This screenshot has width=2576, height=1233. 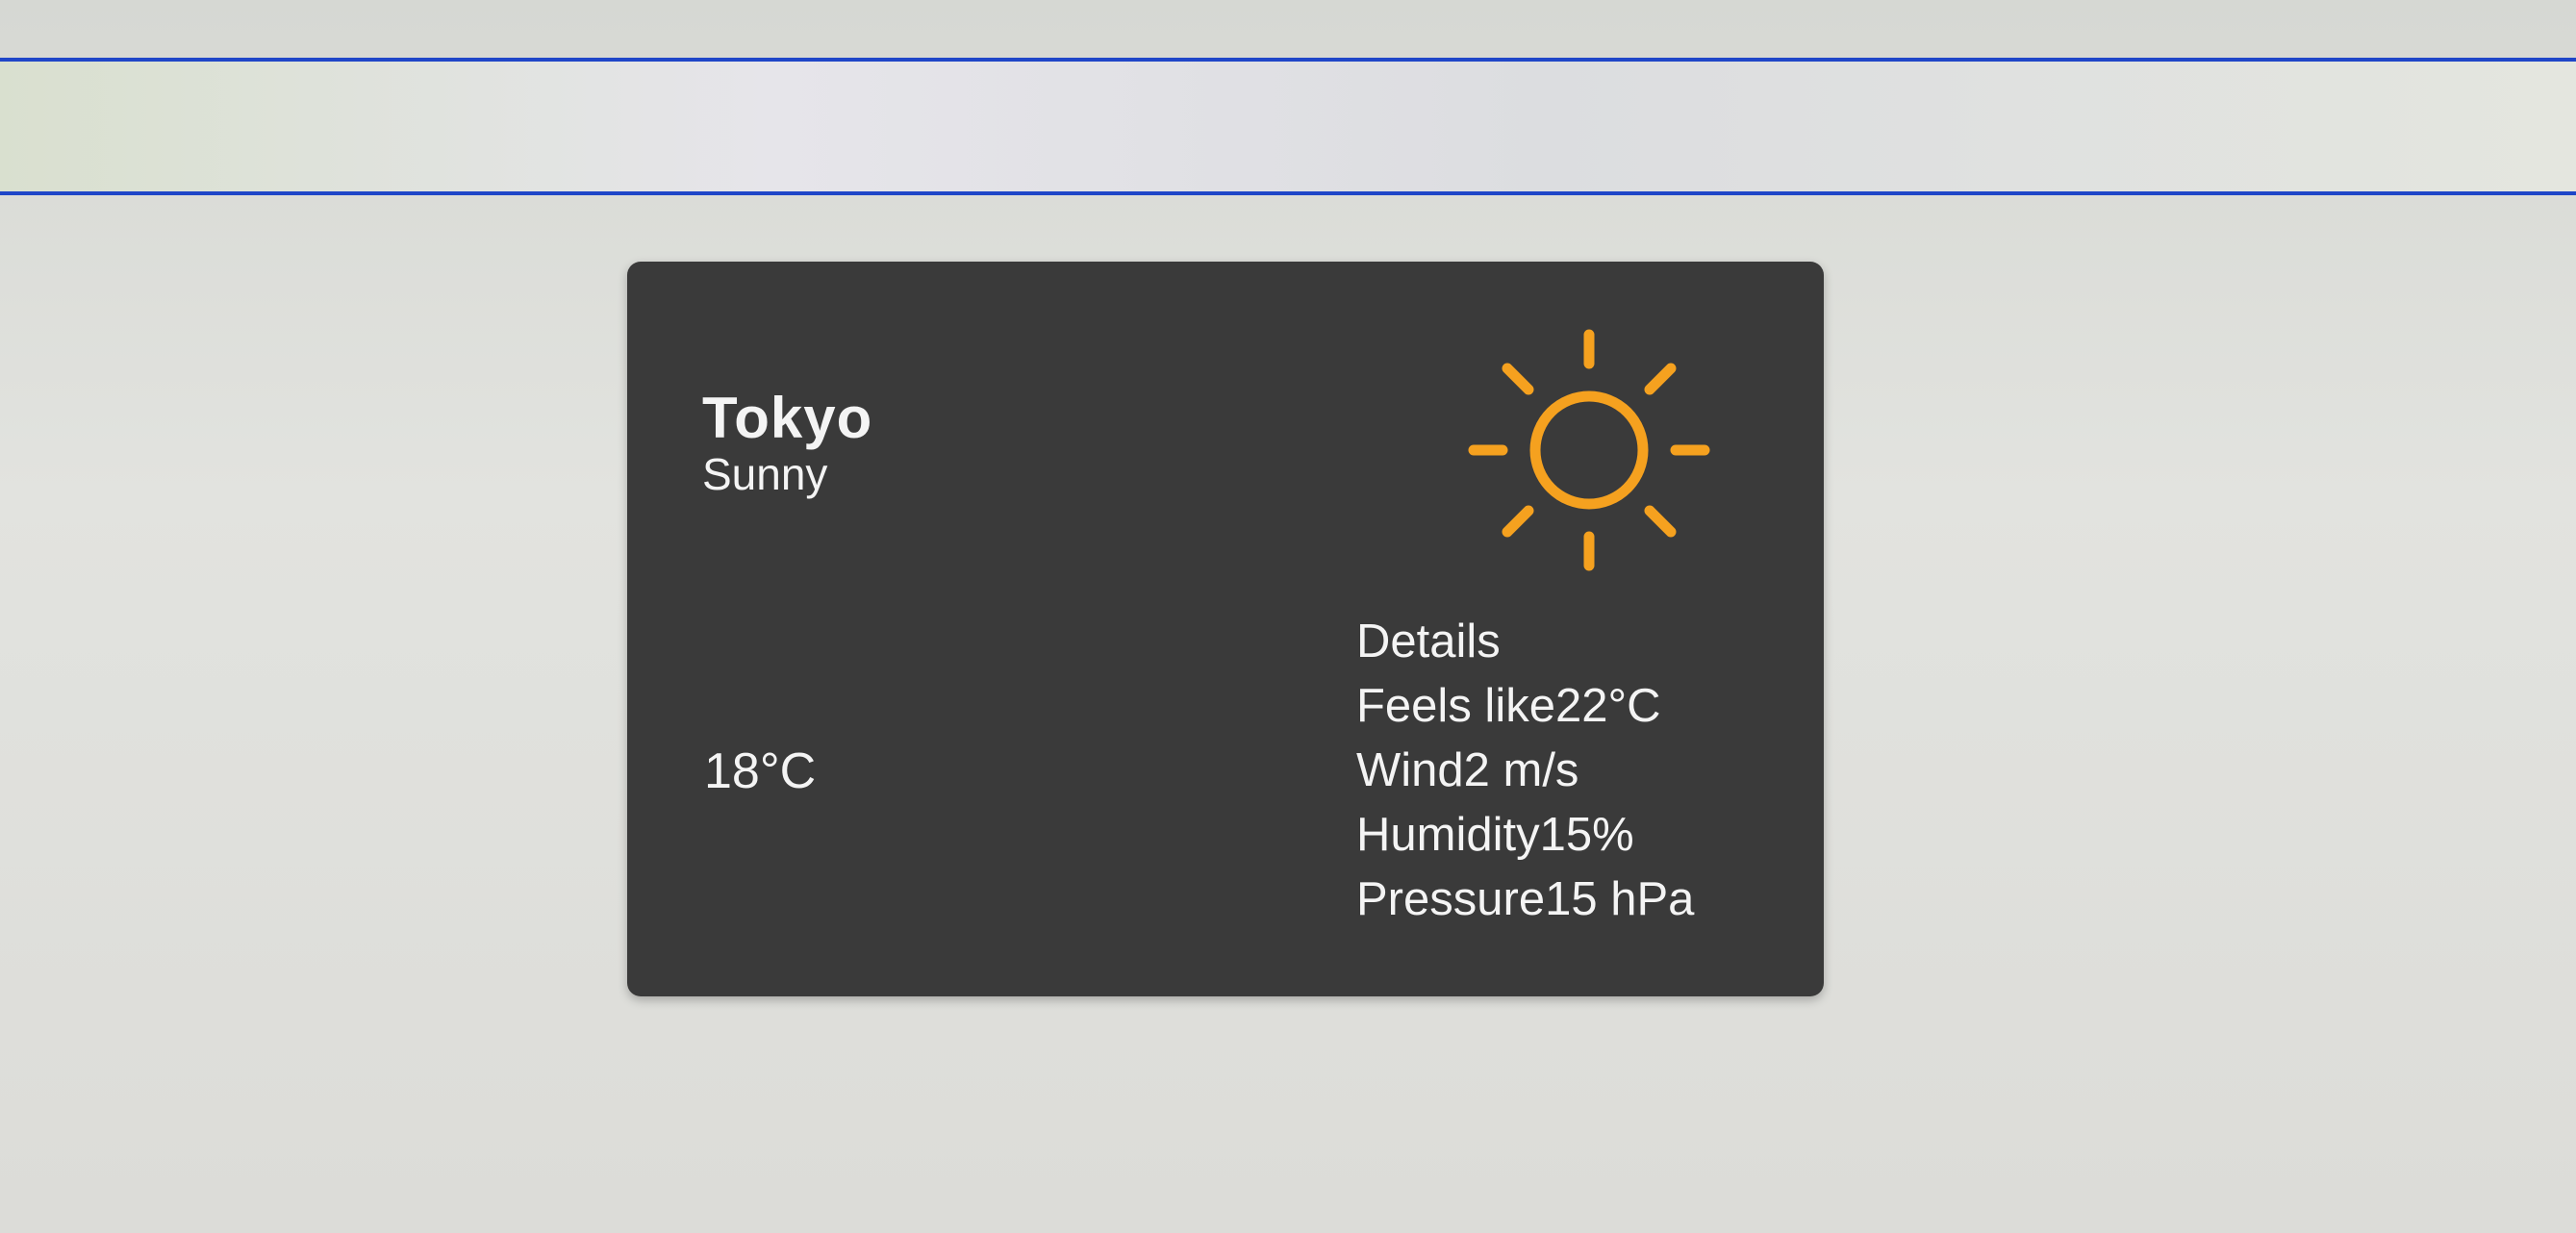 I want to click on current-temperature: 18°C, so click(x=761, y=771).